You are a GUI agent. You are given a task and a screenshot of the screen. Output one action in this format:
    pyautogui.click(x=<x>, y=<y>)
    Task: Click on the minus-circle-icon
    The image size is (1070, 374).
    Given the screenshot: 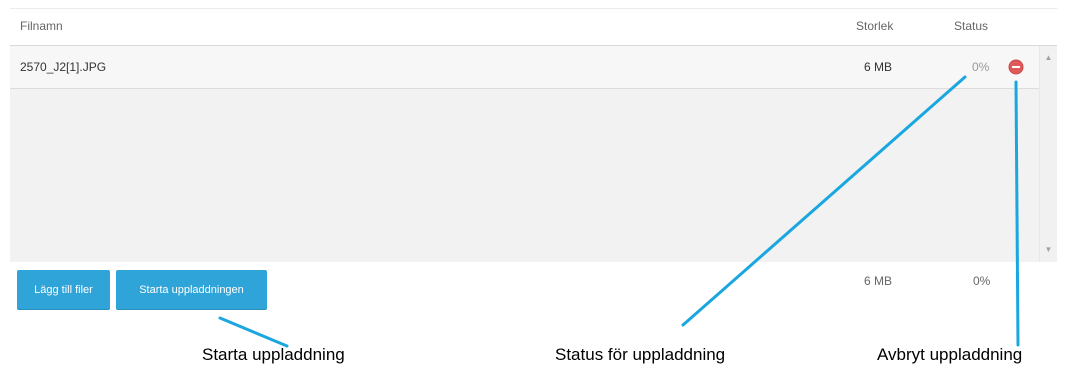 What is the action you would take?
    pyautogui.click(x=1016, y=67)
    